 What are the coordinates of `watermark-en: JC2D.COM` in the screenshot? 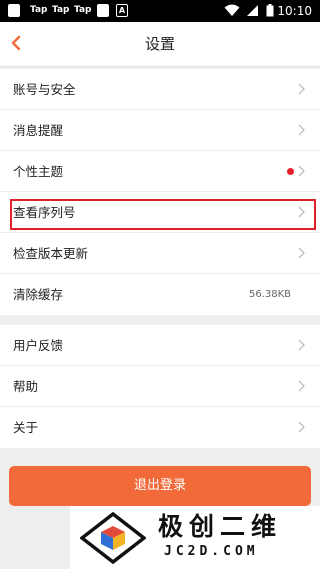 It's located at (211, 551).